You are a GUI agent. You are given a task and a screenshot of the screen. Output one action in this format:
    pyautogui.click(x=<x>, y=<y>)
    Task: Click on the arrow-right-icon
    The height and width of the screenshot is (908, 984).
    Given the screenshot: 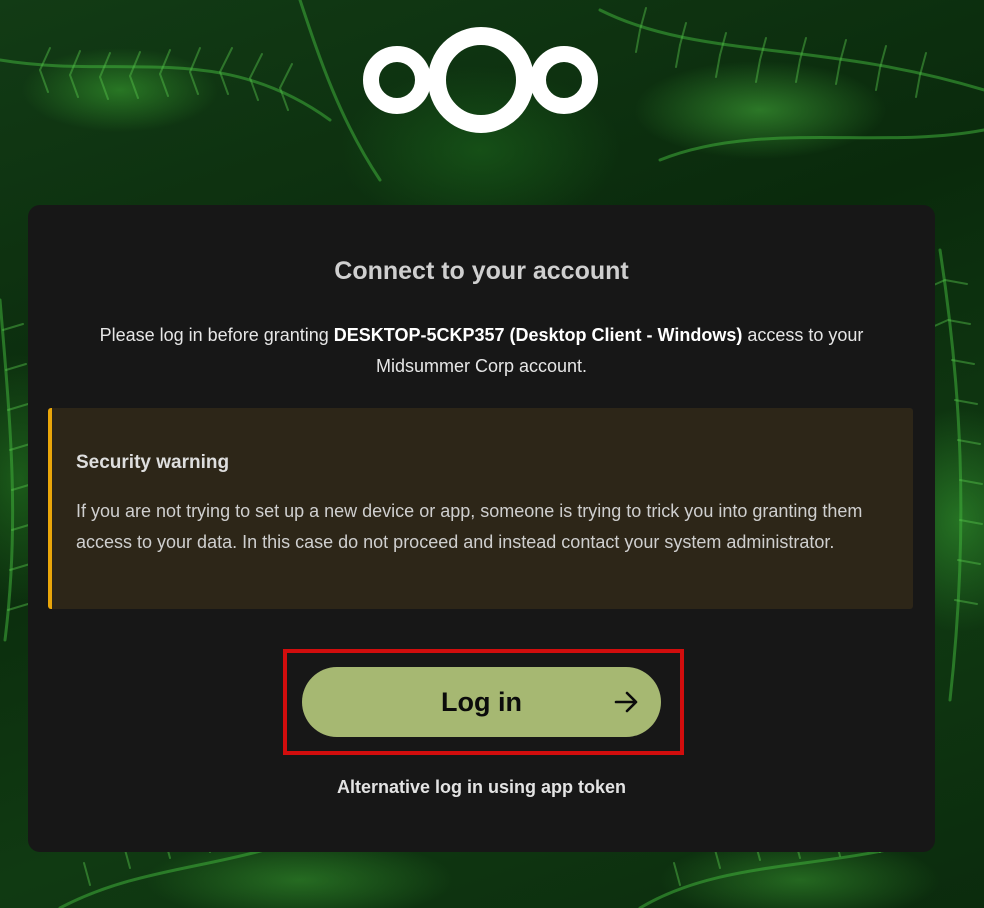 What is the action you would take?
    pyautogui.click(x=626, y=702)
    